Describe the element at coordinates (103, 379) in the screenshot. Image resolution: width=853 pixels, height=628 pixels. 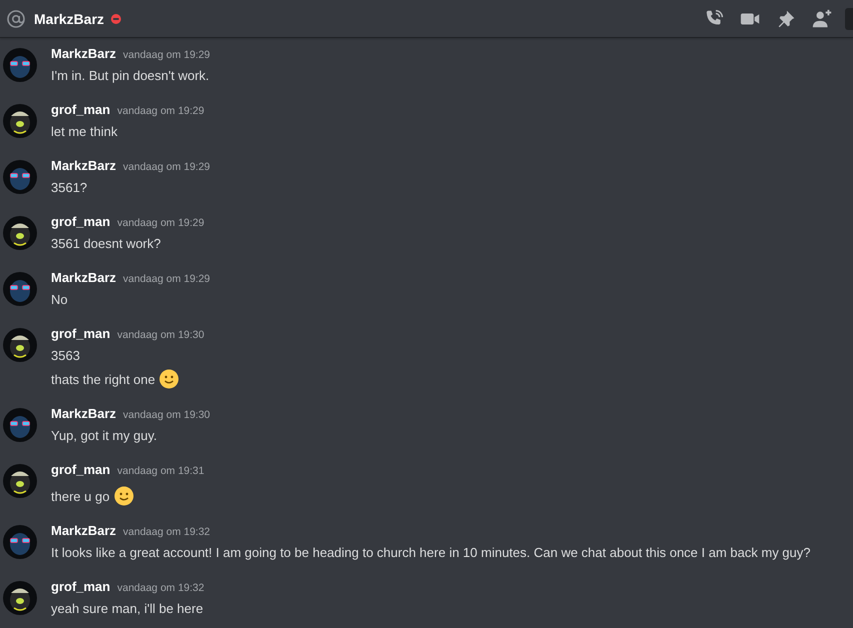
I see `message-text: thats the right one` at that location.